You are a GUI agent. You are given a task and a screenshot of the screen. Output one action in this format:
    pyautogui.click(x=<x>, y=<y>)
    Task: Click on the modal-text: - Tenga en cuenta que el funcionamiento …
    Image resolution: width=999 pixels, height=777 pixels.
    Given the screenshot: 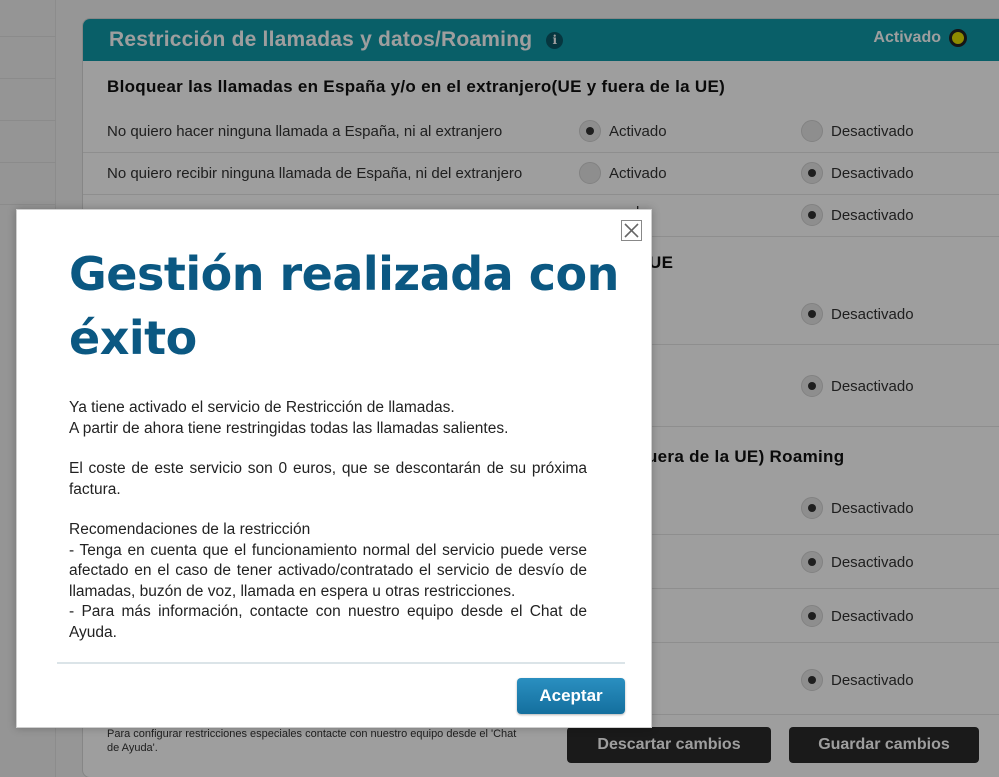 What is the action you would take?
    pyautogui.click(x=328, y=570)
    